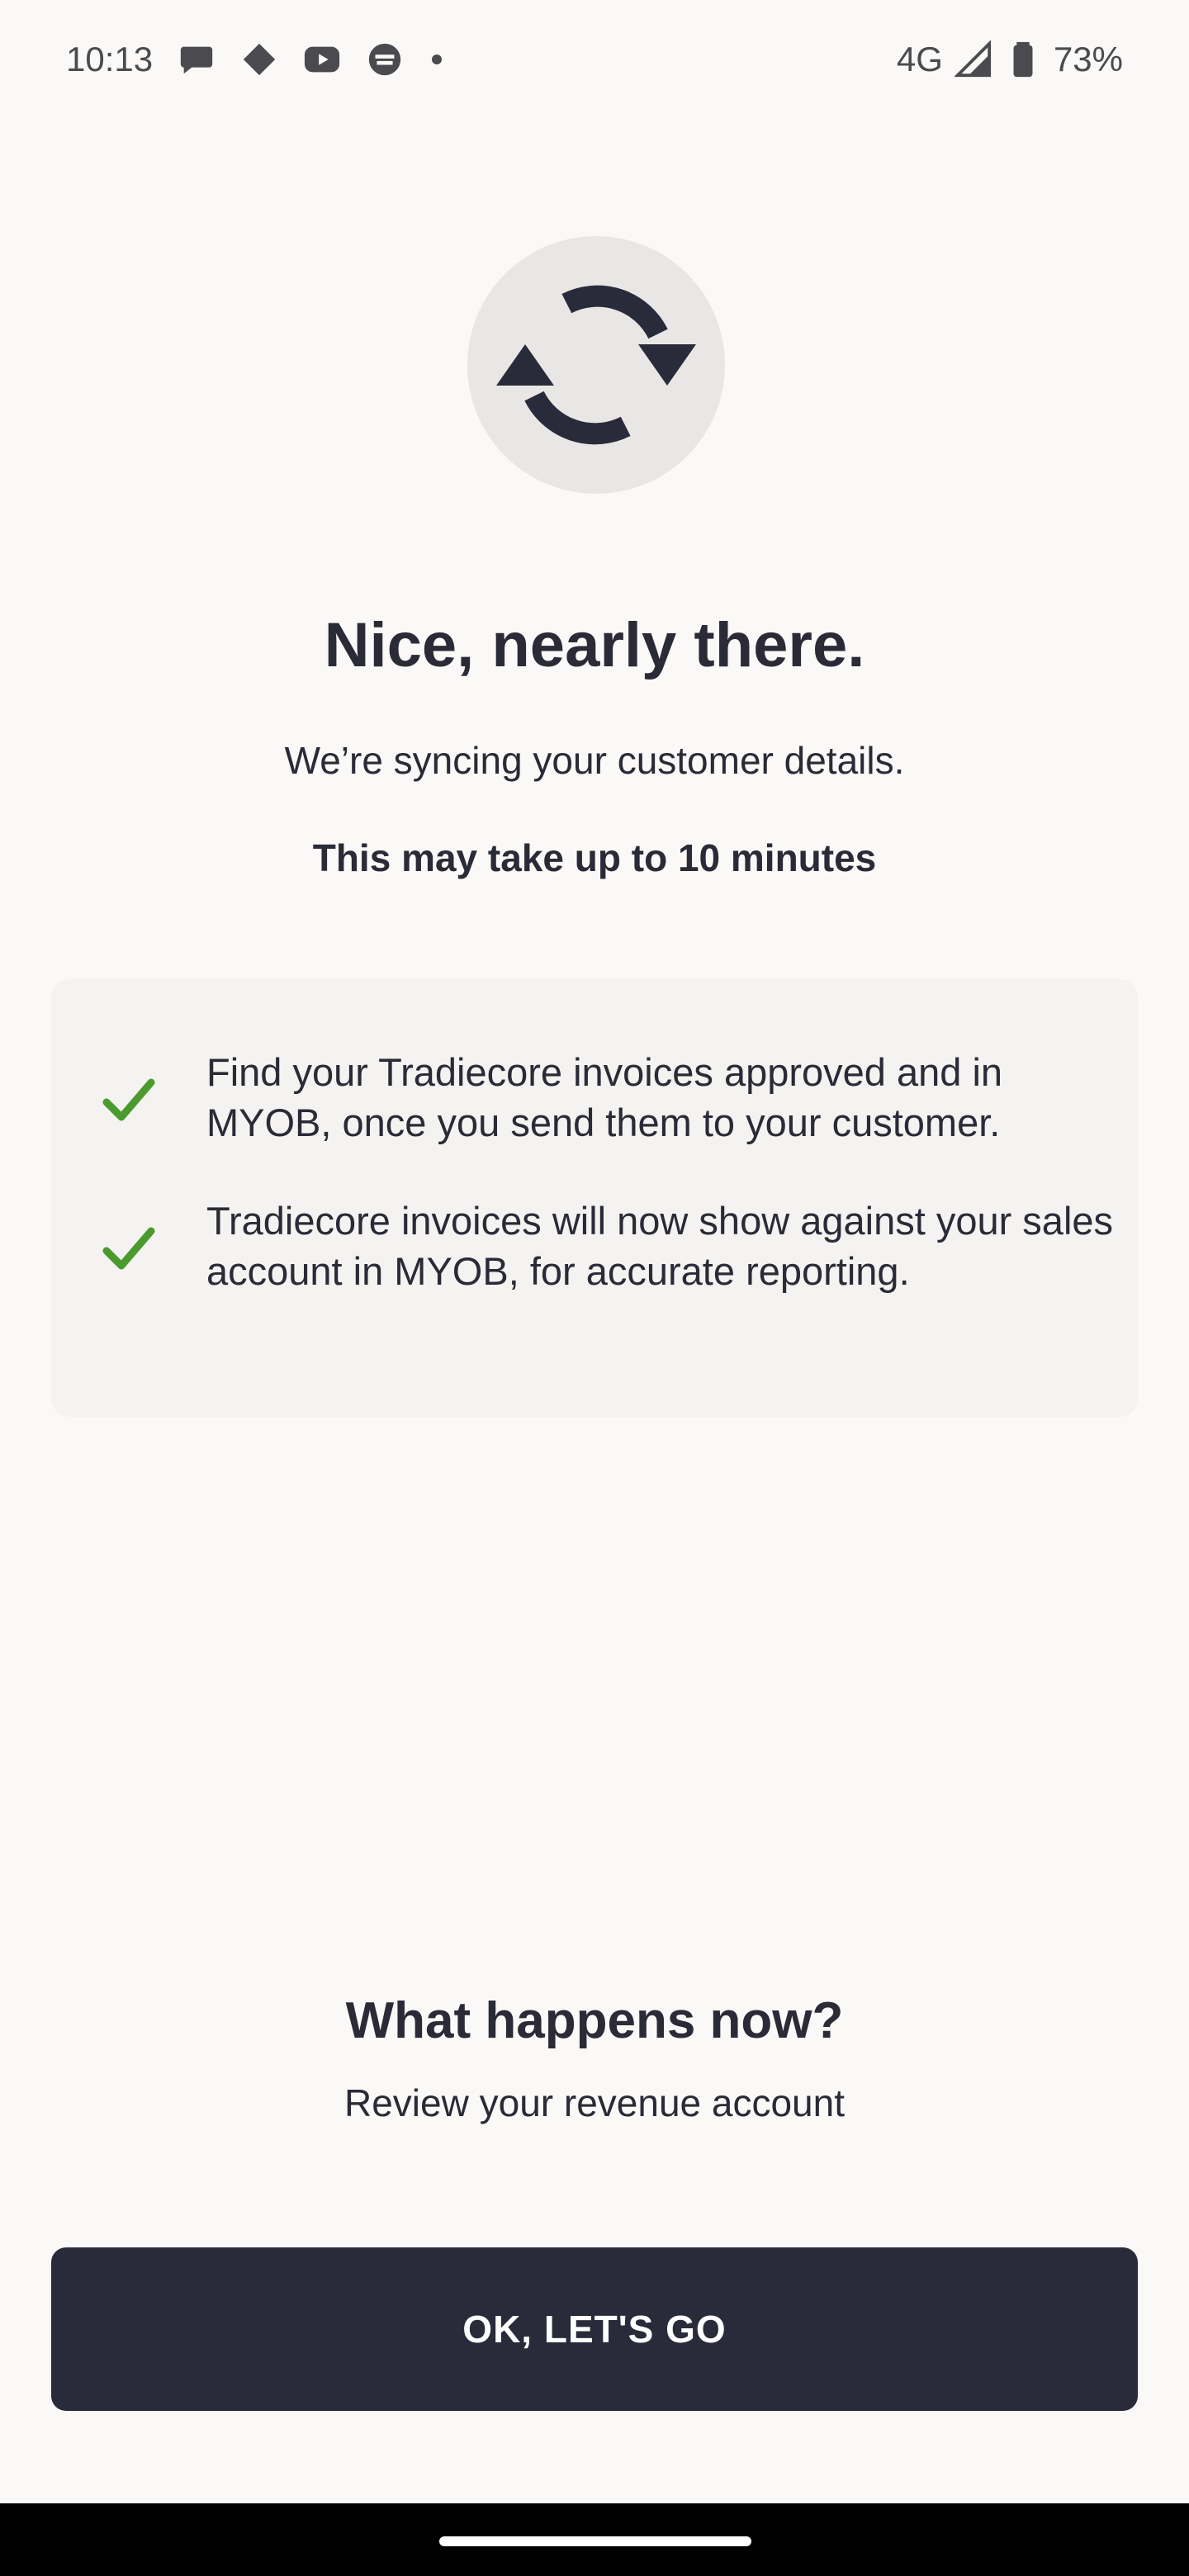  Describe the element at coordinates (973, 59) in the screenshot. I see `signal-icon` at that location.